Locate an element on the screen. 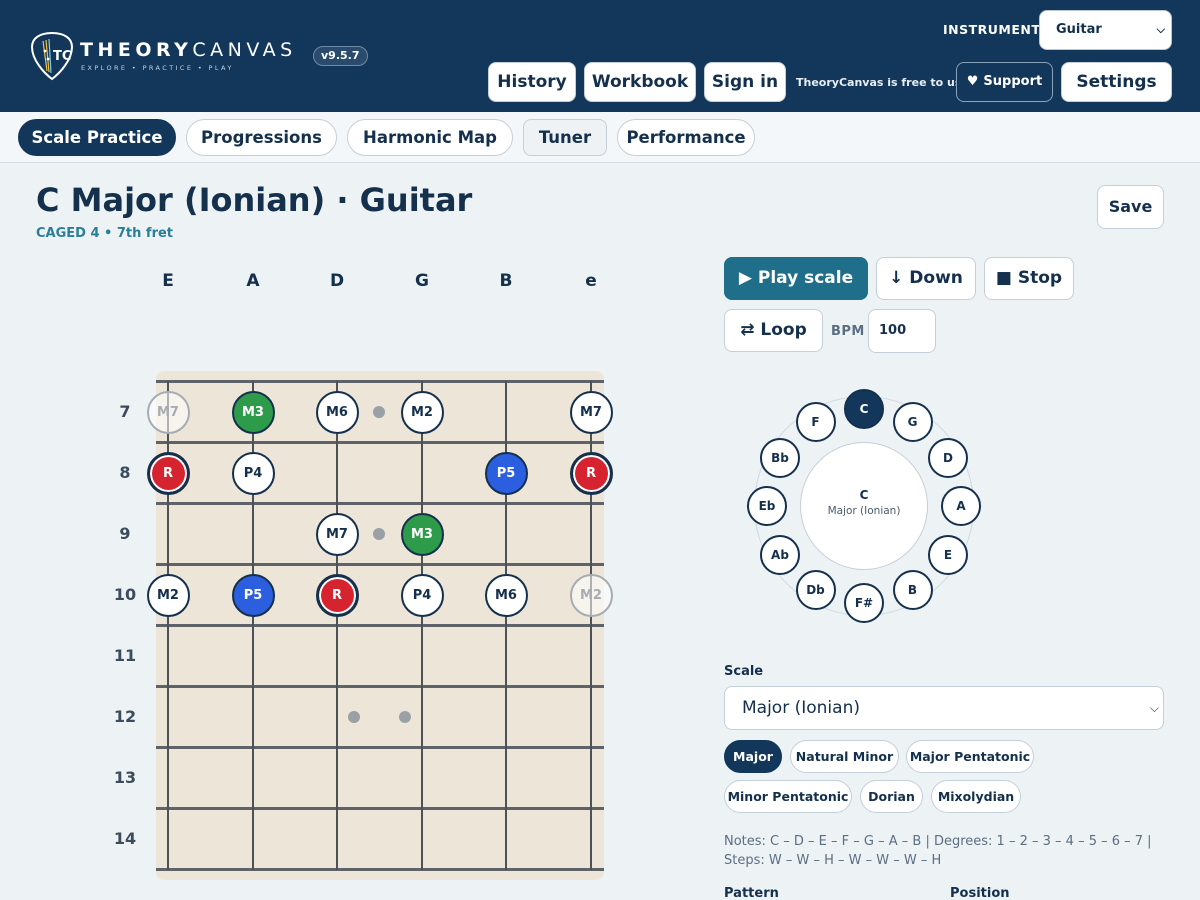 The height and width of the screenshot is (900, 1200). settings-button: Settings is located at coordinates (1116, 82).